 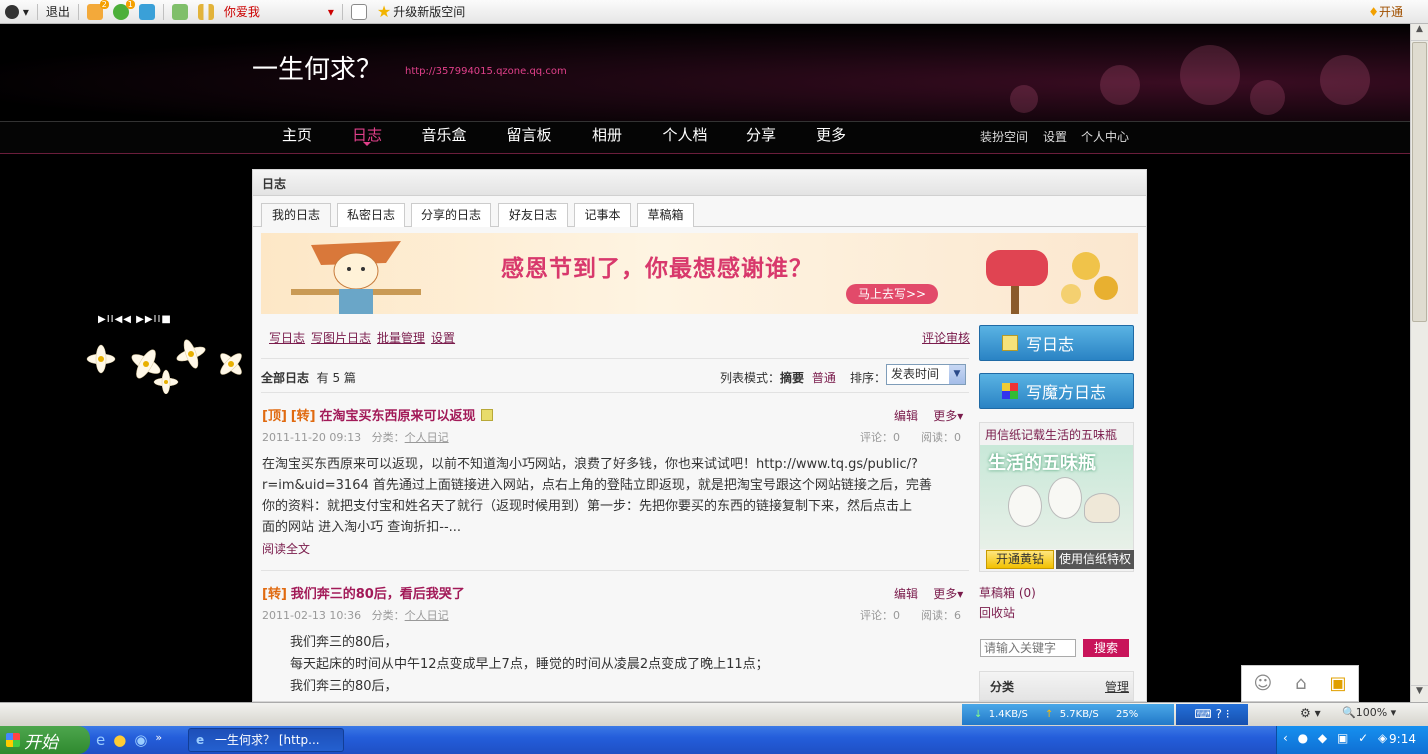 What do you see at coordinates (665, 215) in the screenshot?
I see `tab-drafts: 草稿箱` at bounding box center [665, 215].